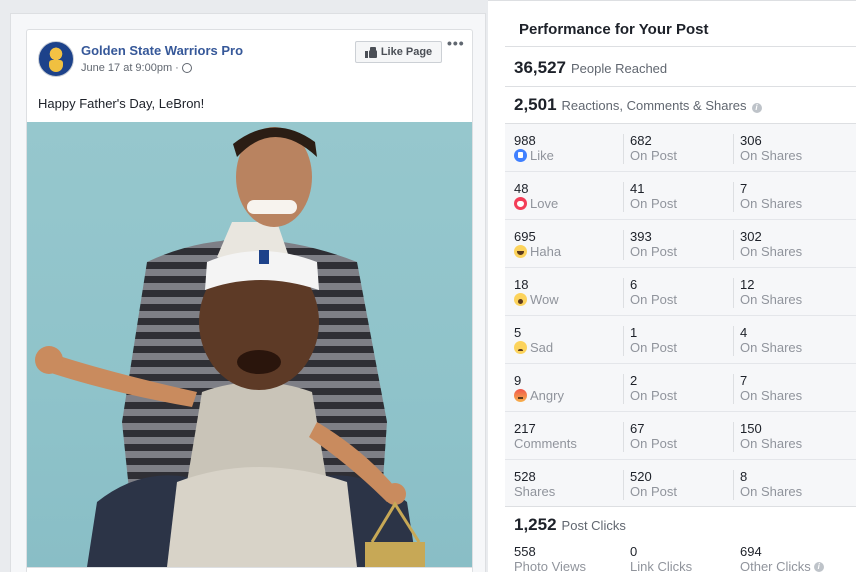 The width and height of the screenshot is (856, 572). What do you see at coordinates (680, 244) in the screenshot?
I see `reaction-row-haha: 695 Haha 393 On Post 302 On Shares` at bounding box center [680, 244].